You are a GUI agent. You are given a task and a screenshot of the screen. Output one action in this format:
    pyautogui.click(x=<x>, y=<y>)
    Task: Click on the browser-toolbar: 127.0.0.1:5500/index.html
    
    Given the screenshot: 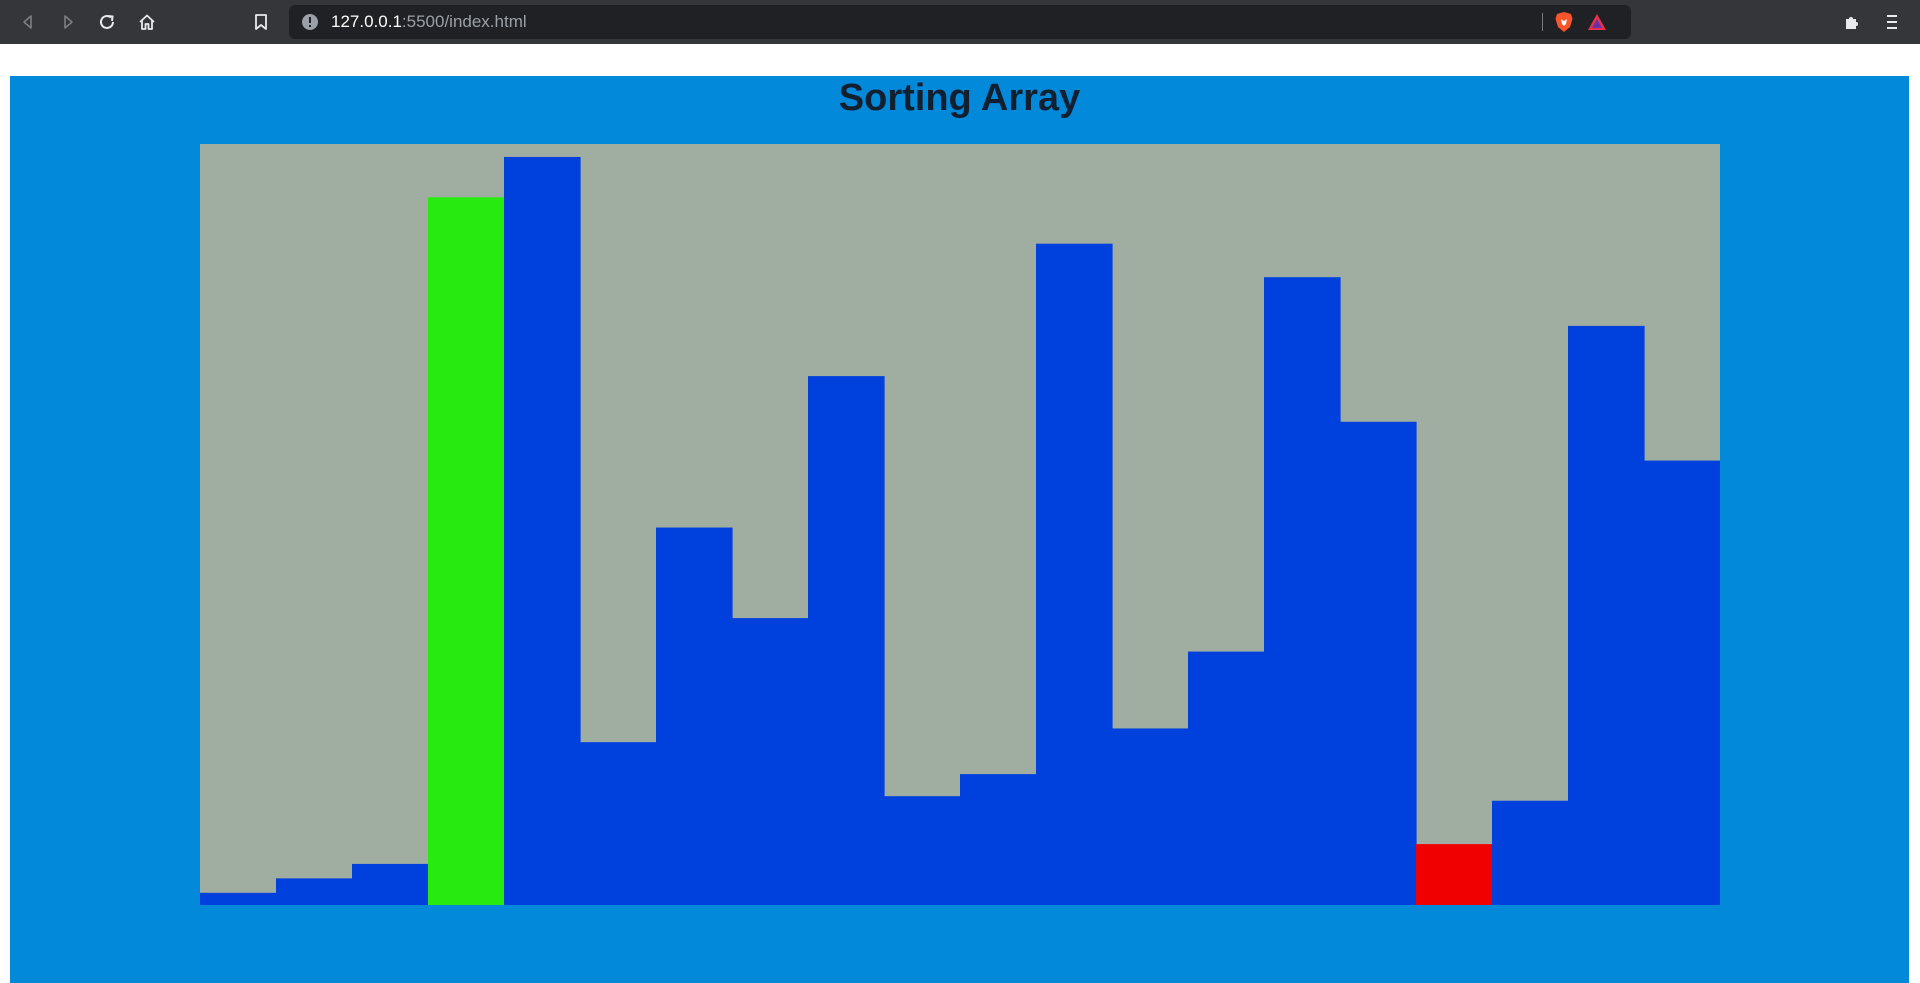 What is the action you would take?
    pyautogui.click(x=960, y=22)
    